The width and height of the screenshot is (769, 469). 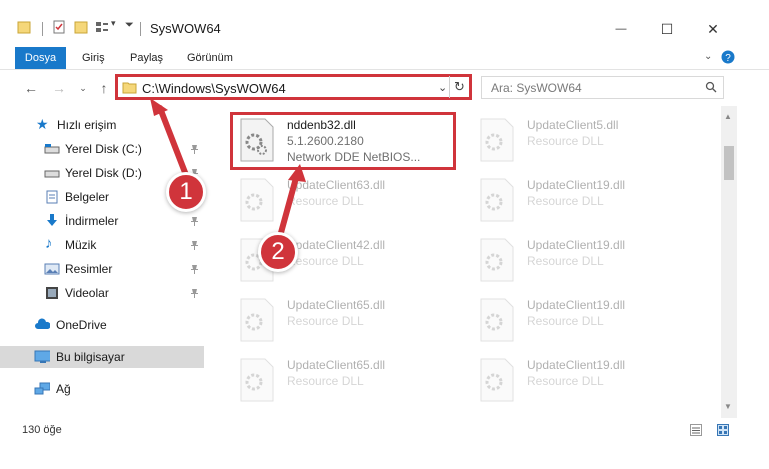 I want to click on large-icons-view-icon, so click(x=723, y=430).